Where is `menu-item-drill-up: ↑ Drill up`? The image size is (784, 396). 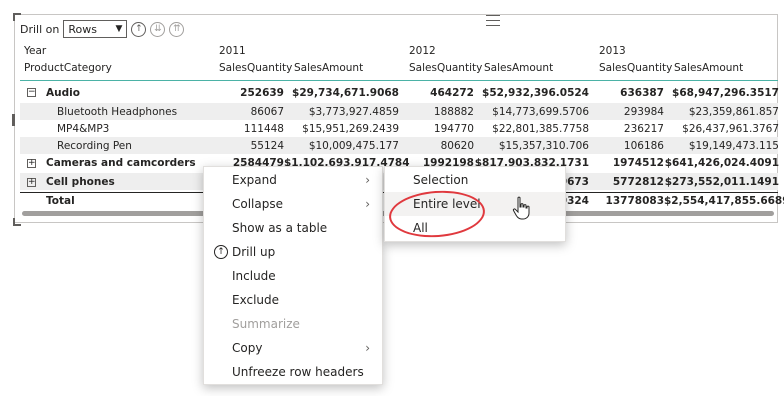
menu-item-drill-up: ↑ Drill up is located at coordinates (293, 252).